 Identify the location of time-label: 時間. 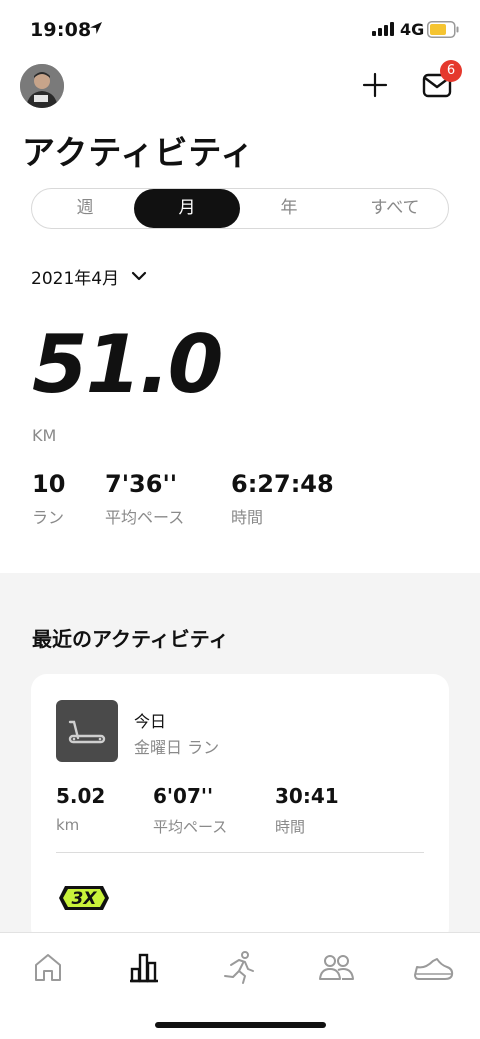
(247, 517).